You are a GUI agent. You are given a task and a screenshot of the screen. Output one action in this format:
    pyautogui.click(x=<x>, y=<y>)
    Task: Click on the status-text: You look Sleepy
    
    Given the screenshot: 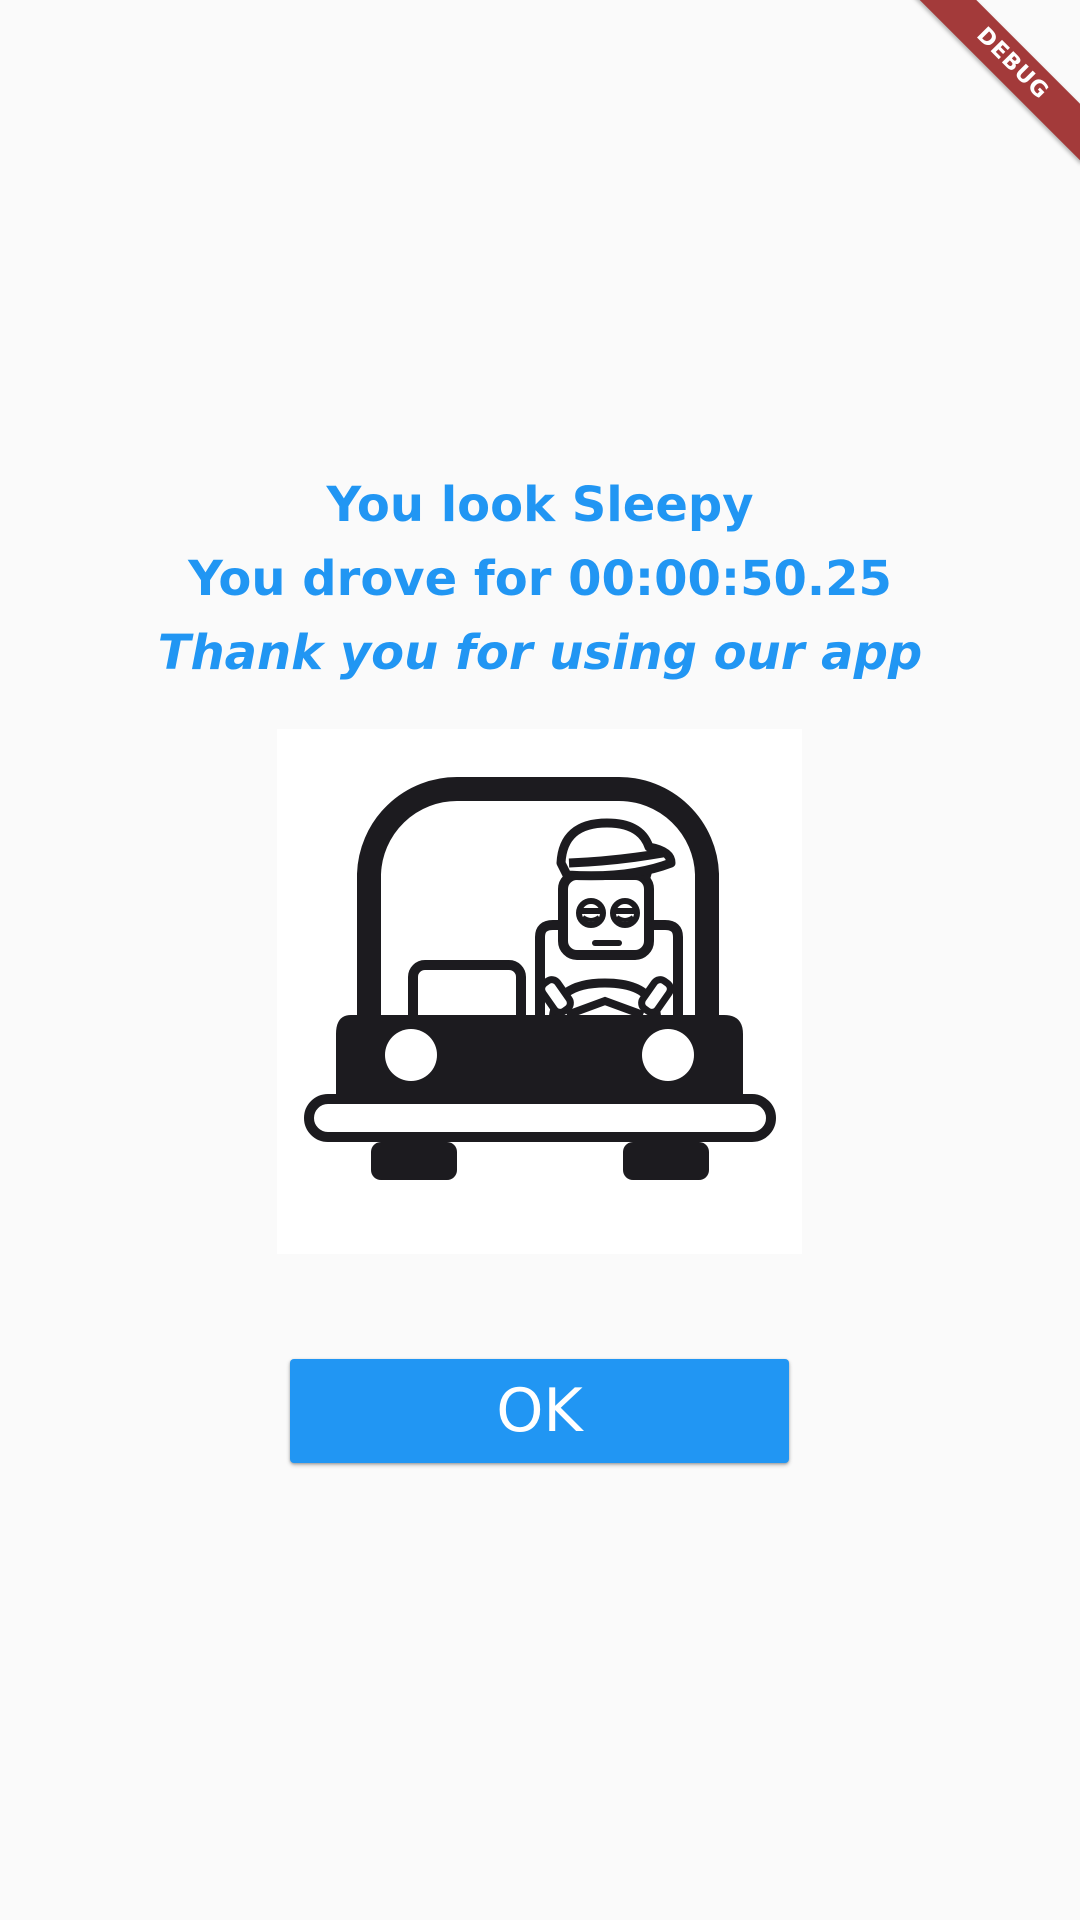 What is the action you would take?
    pyautogui.click(x=540, y=505)
    